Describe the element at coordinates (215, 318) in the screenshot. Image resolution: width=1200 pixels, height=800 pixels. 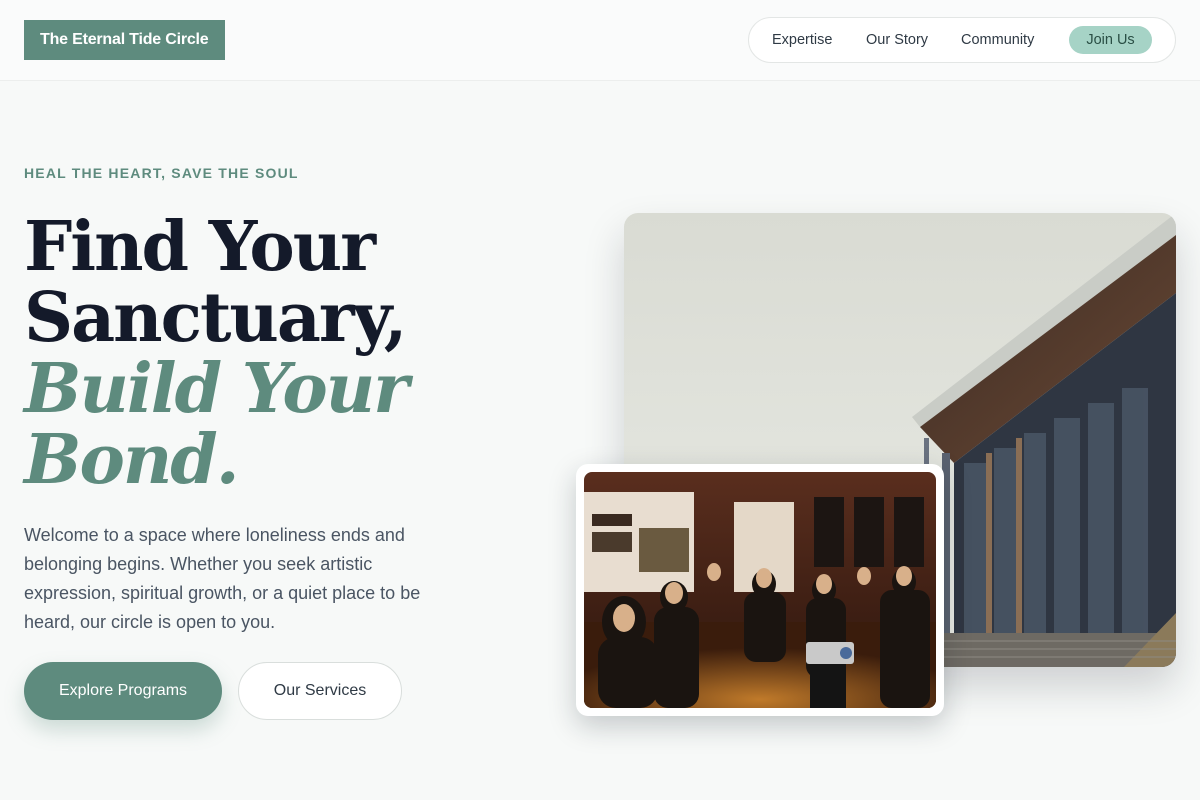
I see `headline-line: Sanctuary,` at that location.